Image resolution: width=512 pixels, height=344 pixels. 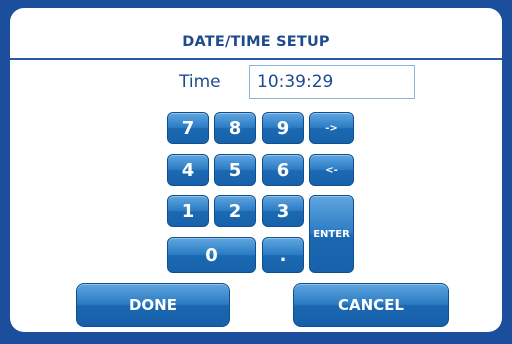 What do you see at coordinates (211, 255) in the screenshot?
I see `key-0: 0` at bounding box center [211, 255].